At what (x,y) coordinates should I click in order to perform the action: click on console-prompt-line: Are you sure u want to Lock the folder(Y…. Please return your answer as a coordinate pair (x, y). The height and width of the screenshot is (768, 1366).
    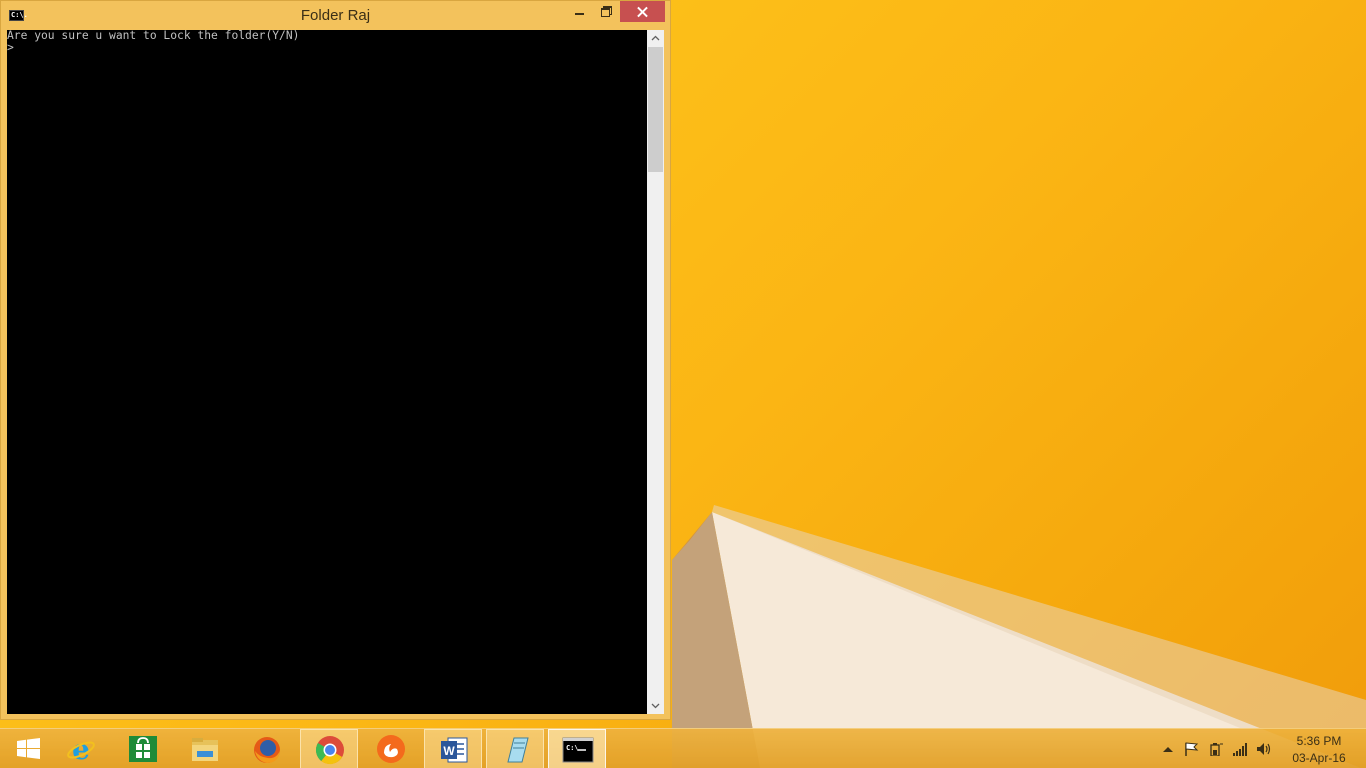
    Looking at the image, I should click on (153, 36).